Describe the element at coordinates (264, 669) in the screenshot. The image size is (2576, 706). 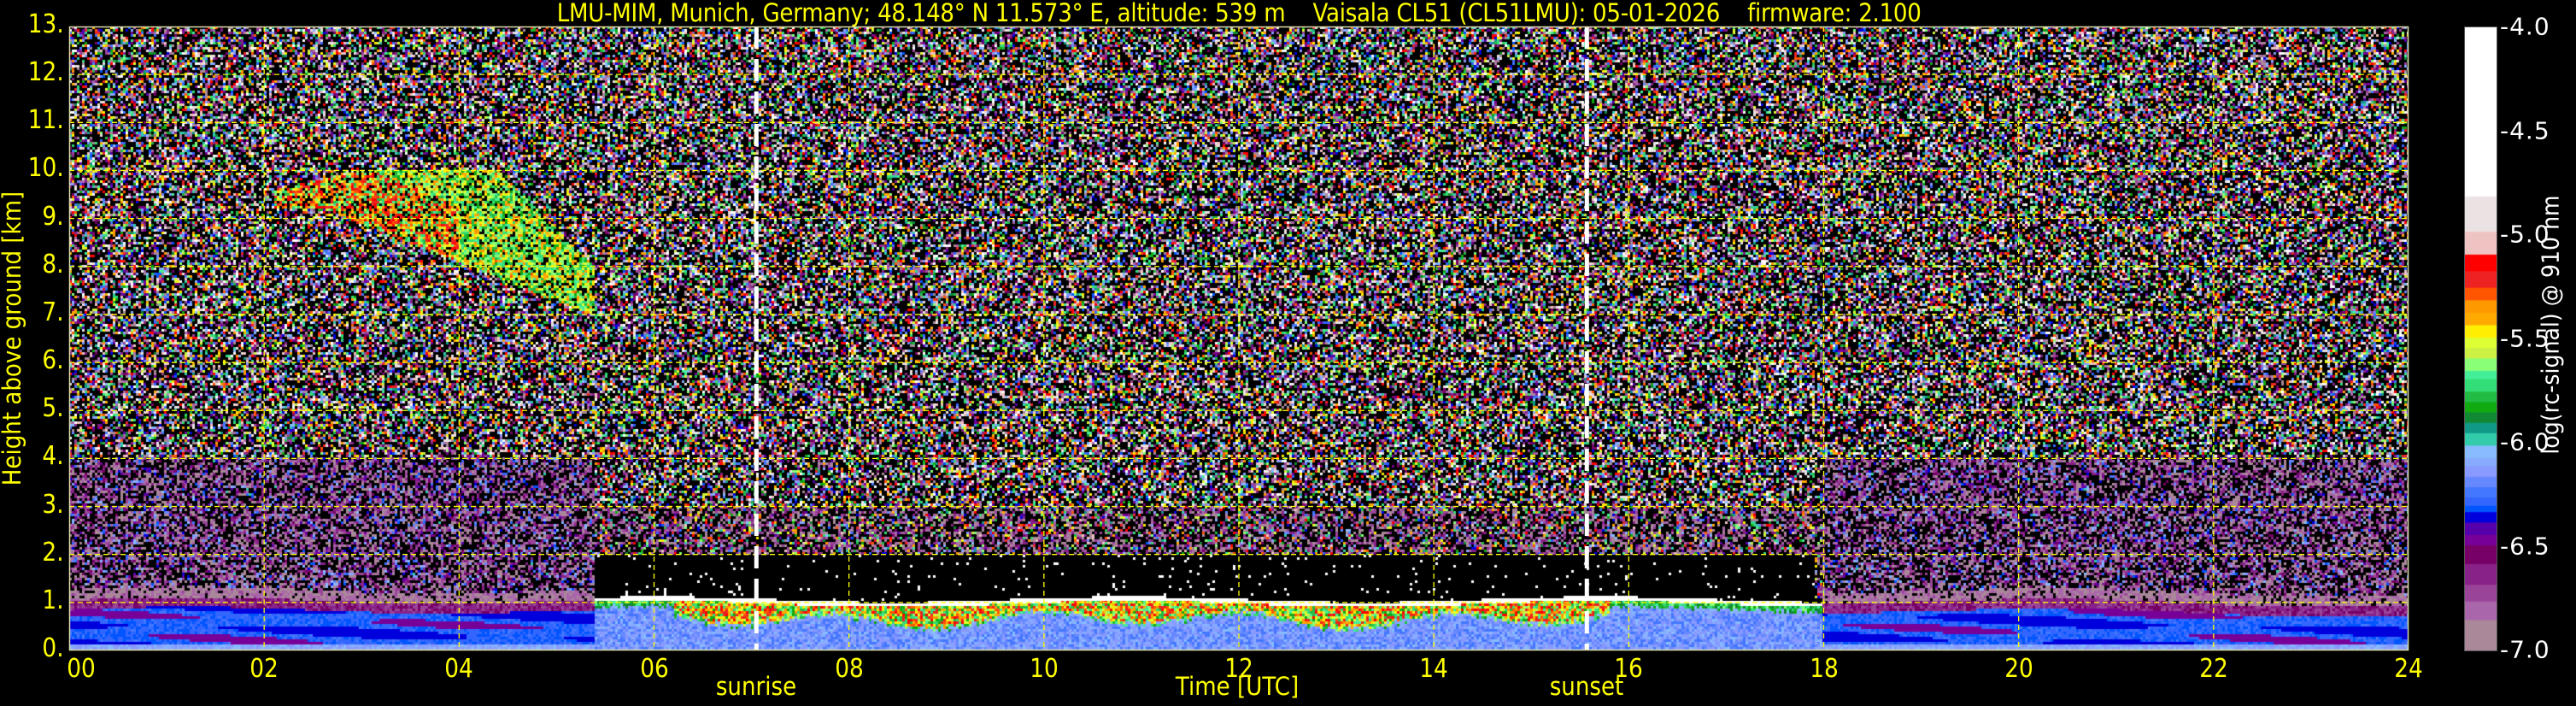
I see `x-tick-label: 02` at that location.